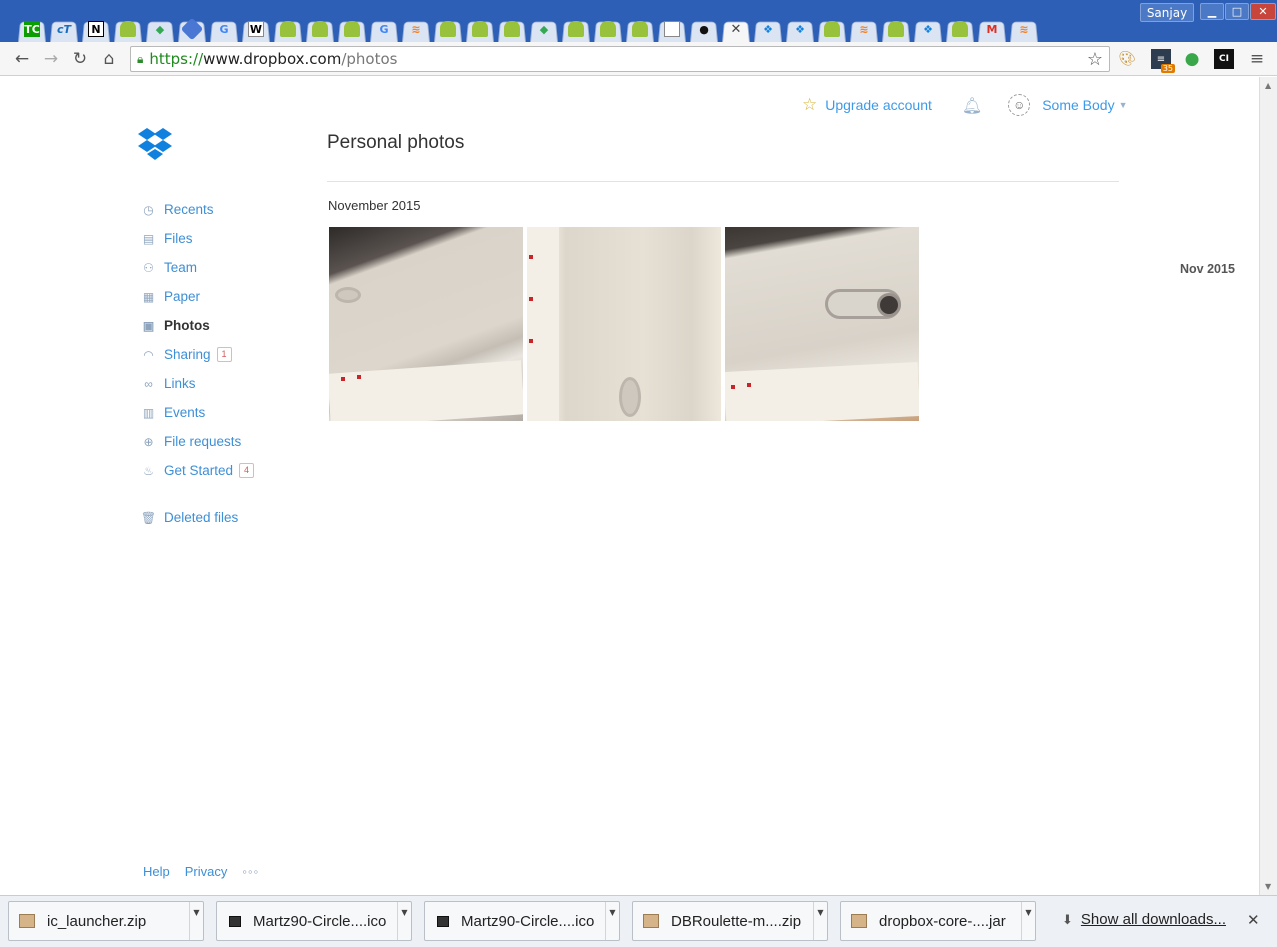 The width and height of the screenshot is (1277, 947). What do you see at coordinates (1163, 61) in the screenshot?
I see `extension-counter-icon: ≡ 35` at bounding box center [1163, 61].